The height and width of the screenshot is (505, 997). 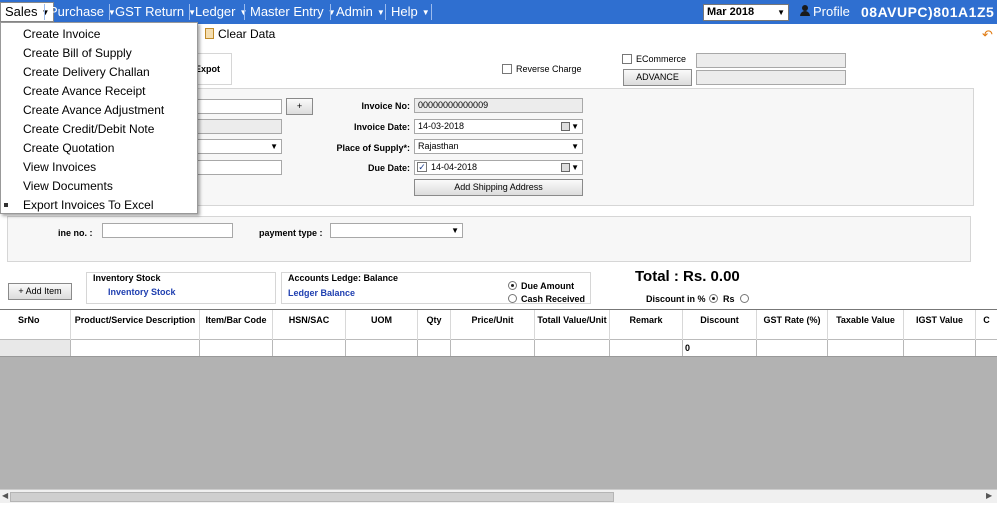 What do you see at coordinates (59, 167) in the screenshot?
I see `menu-item-view-invoices: View Invoices` at bounding box center [59, 167].